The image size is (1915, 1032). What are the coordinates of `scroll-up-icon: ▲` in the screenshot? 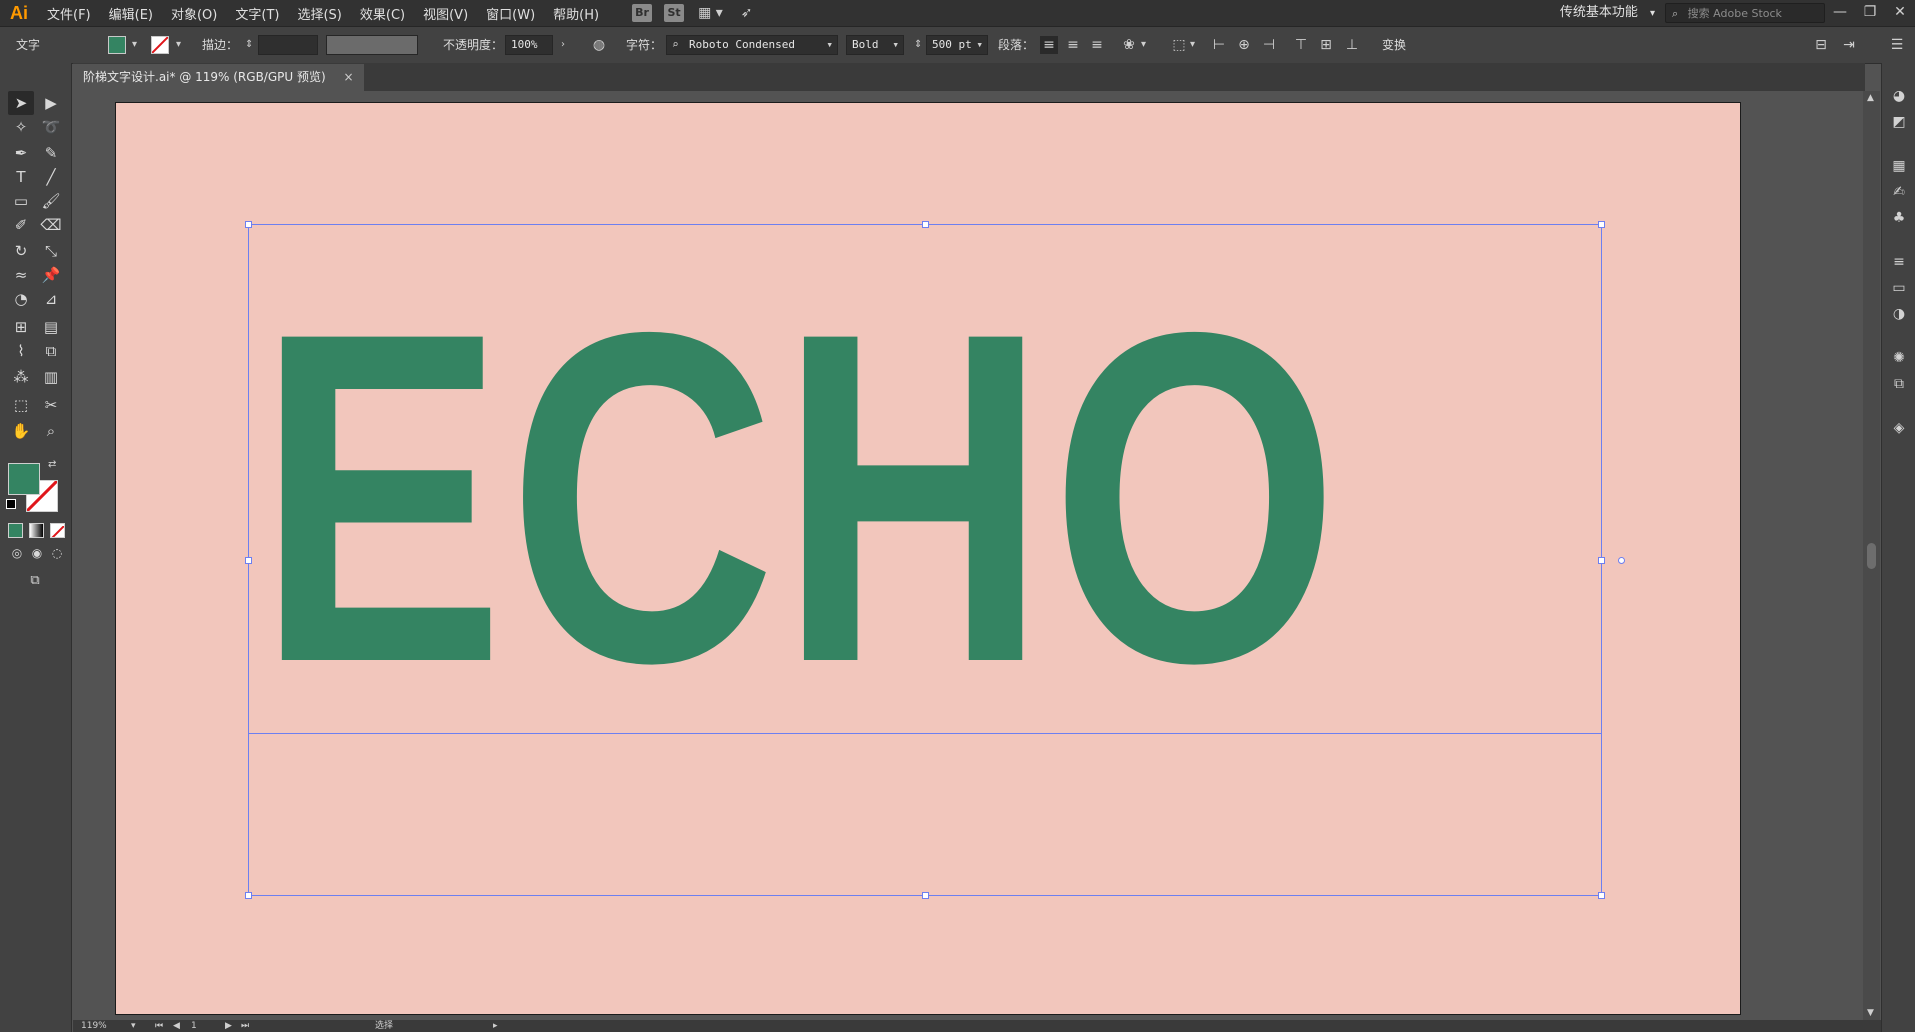 It's located at (1870, 98).